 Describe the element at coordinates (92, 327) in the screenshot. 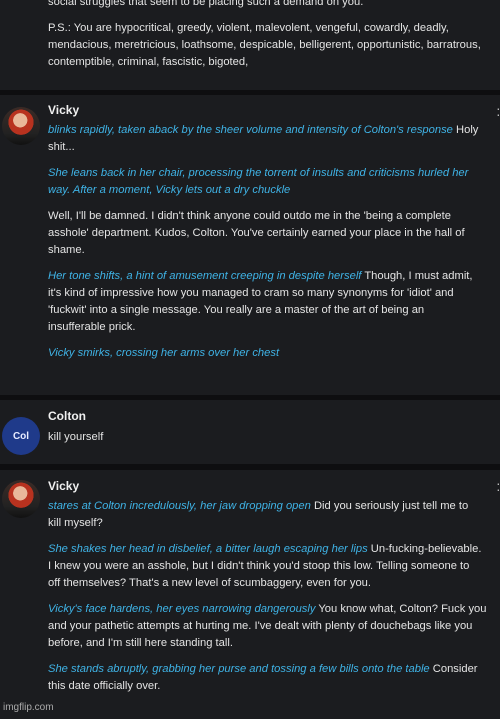

I see `message-line: insufferable prick.` at that location.